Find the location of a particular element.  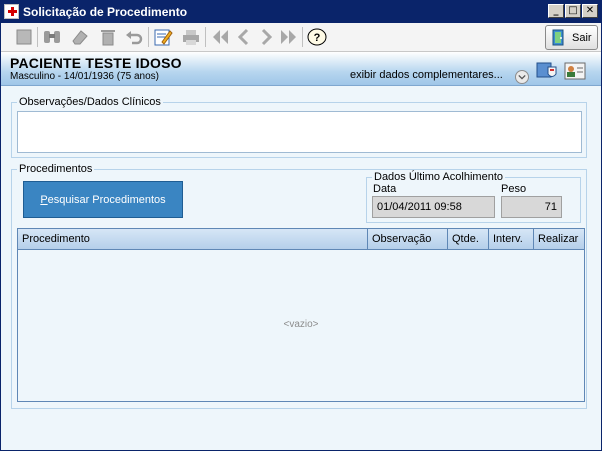

observations-legend: Observações/Dados Clínicos is located at coordinates (90, 102).